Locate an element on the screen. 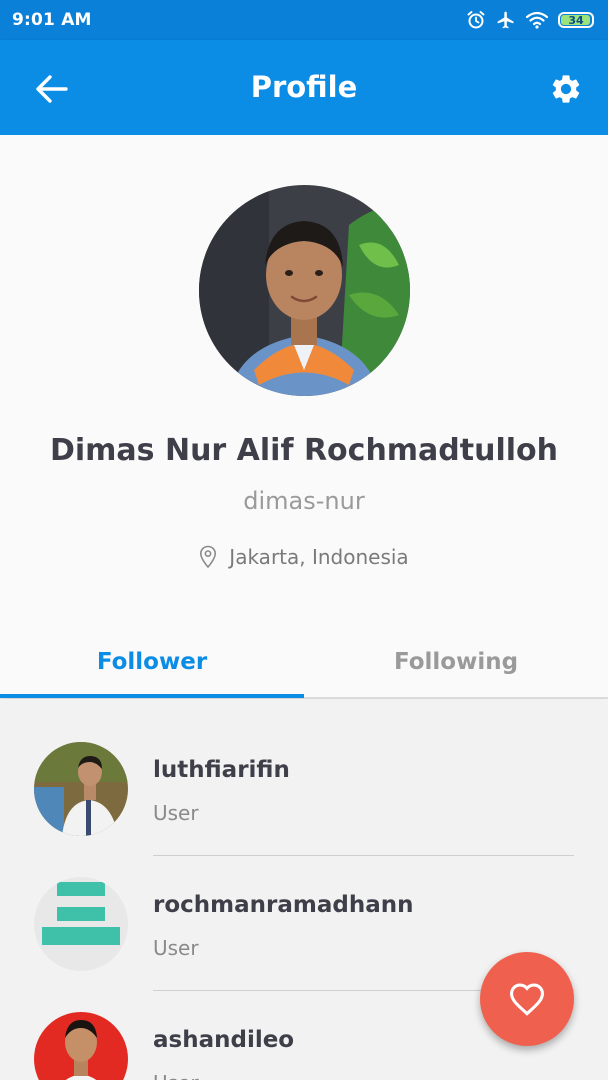 The height and width of the screenshot is (1080, 608). profile-location: Jakarta, Indonesia is located at coordinates (304, 557).